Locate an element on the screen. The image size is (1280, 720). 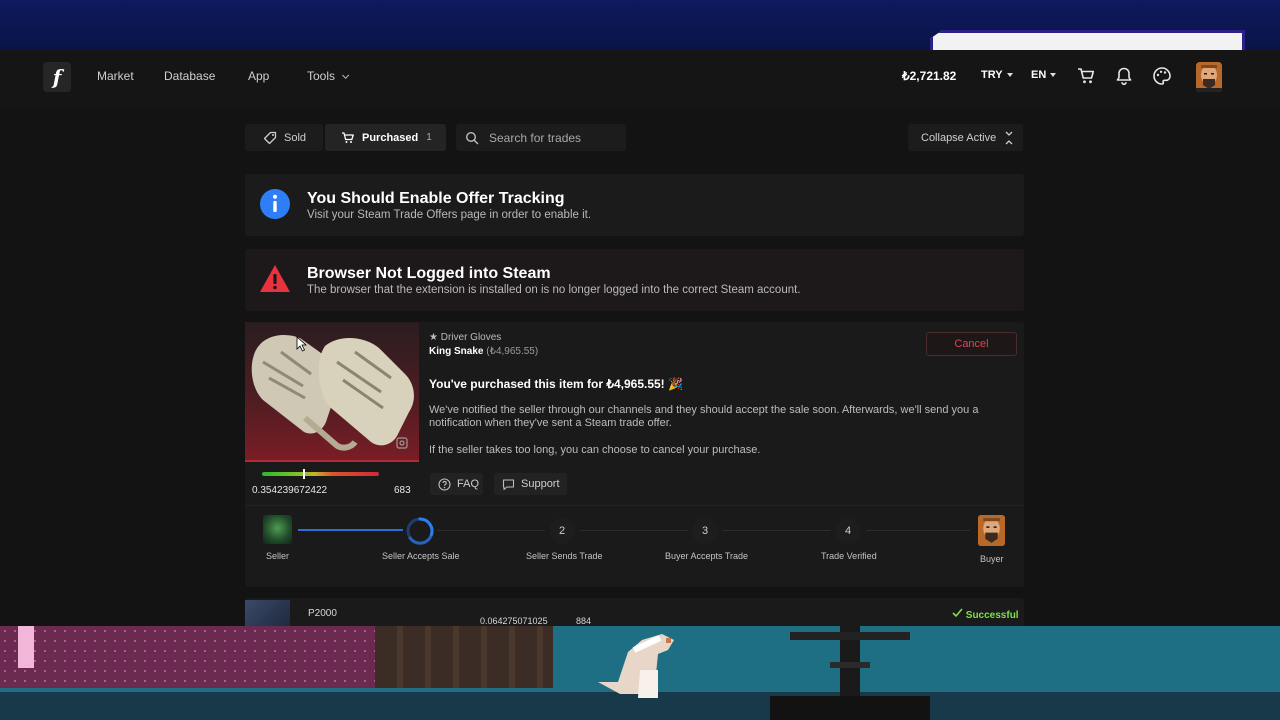
tab-purchased: Purchased 1 is located at coordinates (385, 137).